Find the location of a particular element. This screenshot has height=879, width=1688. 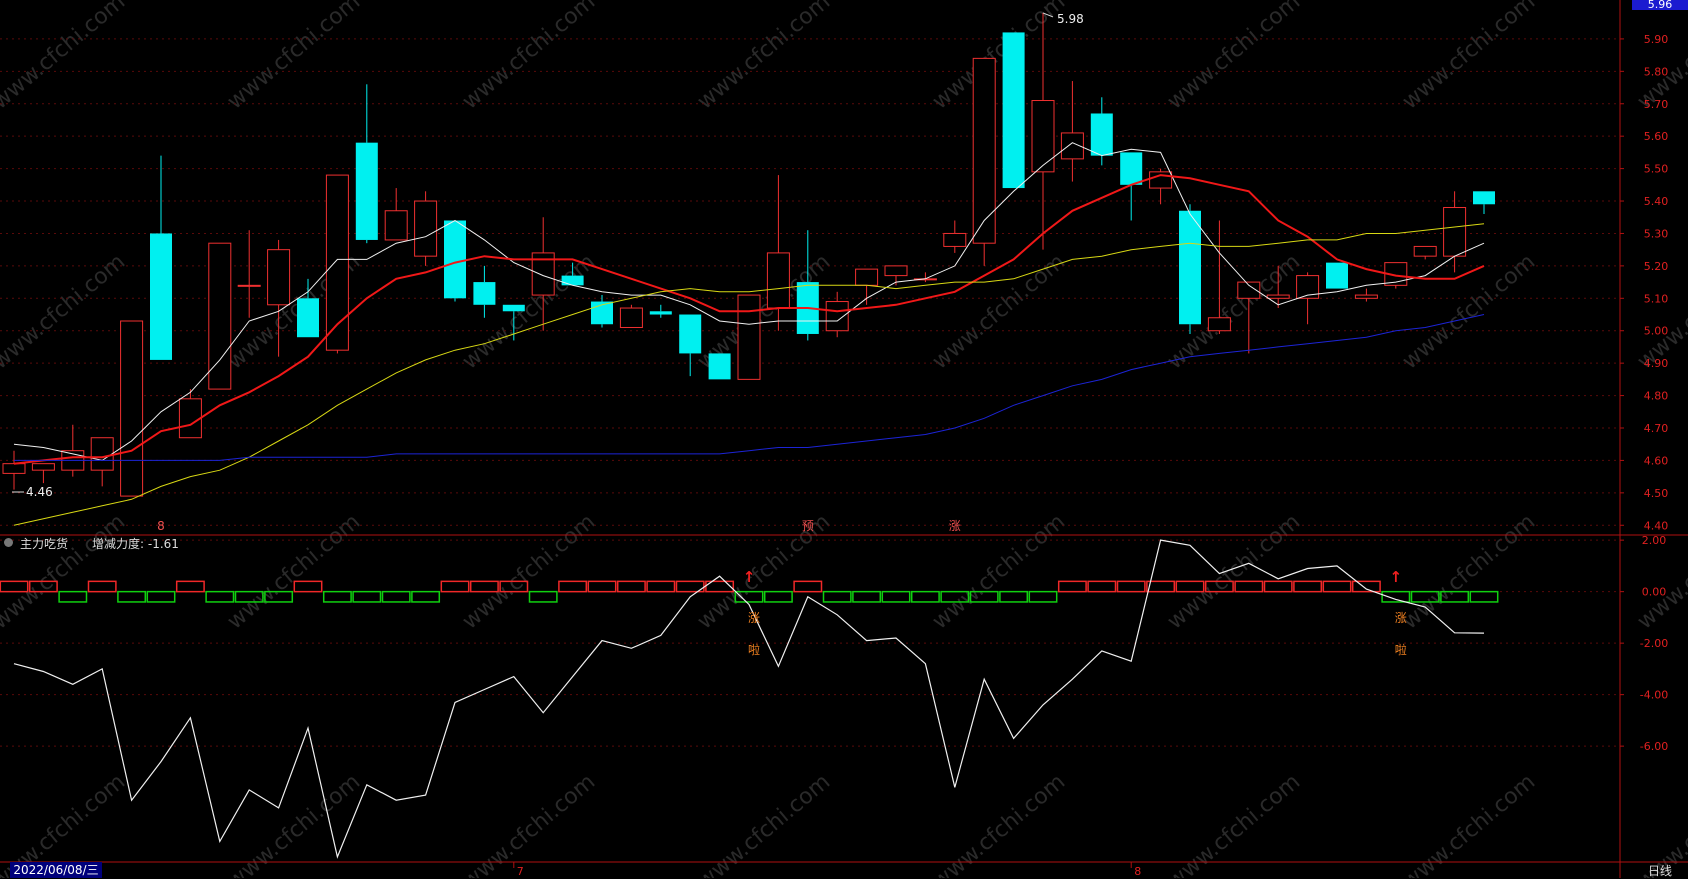

price-tick-label: 4.90 is located at coordinates (1656, 363).